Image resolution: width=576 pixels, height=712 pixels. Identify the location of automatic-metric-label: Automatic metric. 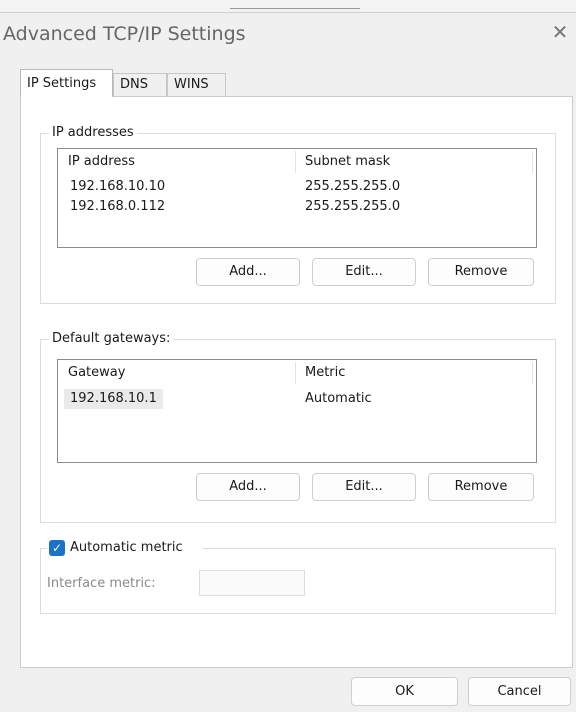
(126, 547).